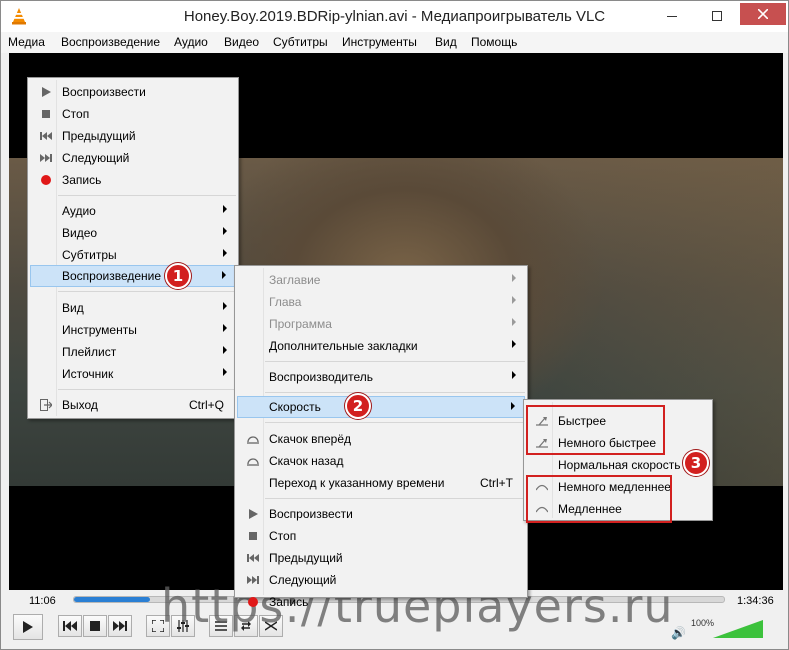  What do you see at coordinates (321, 377) in the screenshot?
I see `menu-item-label: Воспроизводитель` at bounding box center [321, 377].